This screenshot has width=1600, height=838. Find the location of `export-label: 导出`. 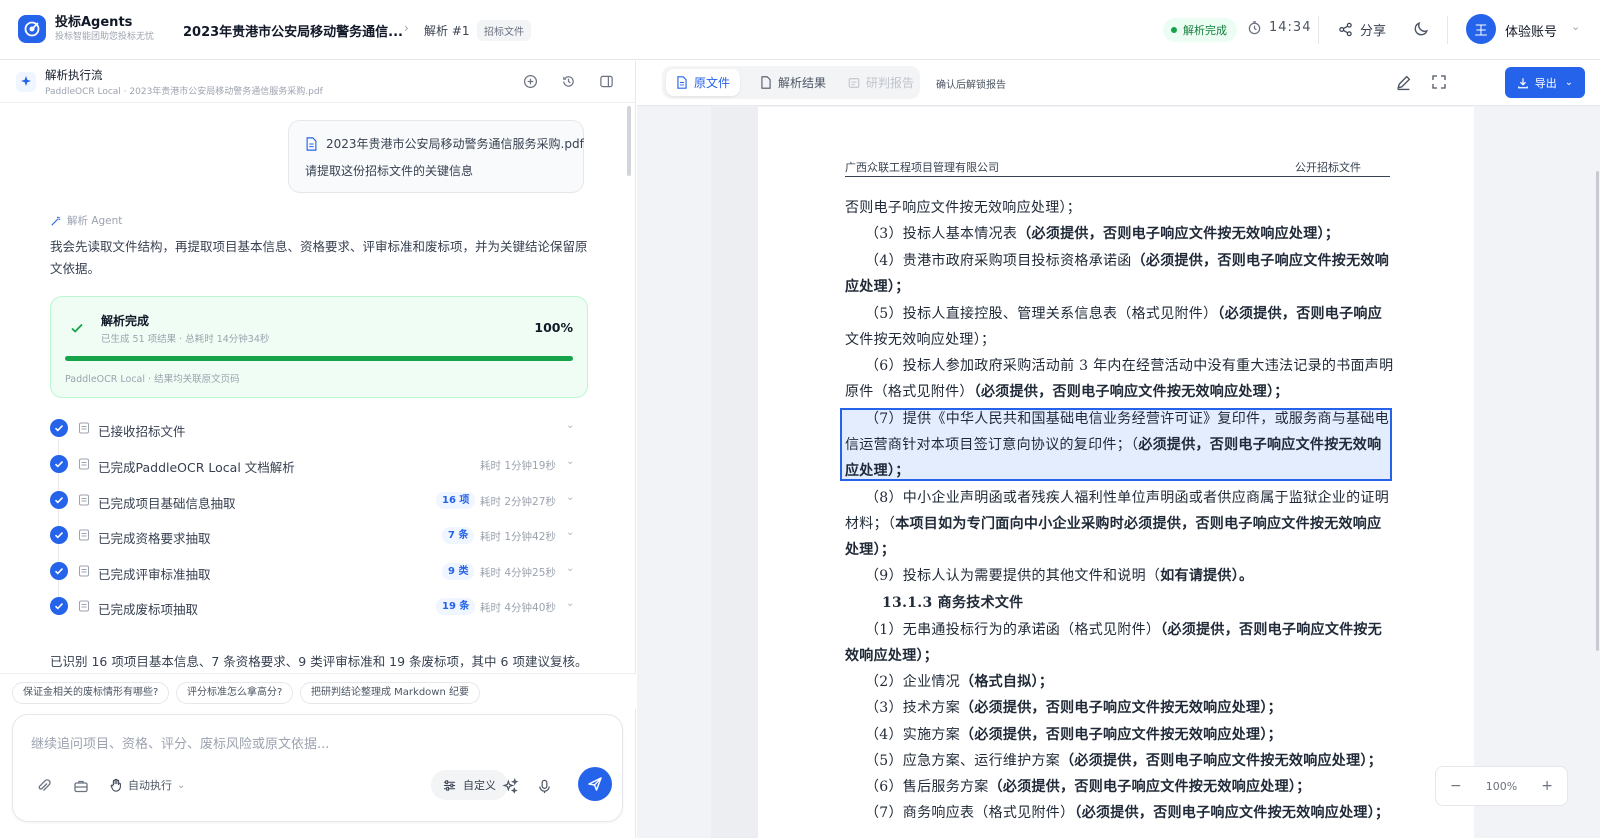

export-label: 导出 is located at coordinates (1545, 83).